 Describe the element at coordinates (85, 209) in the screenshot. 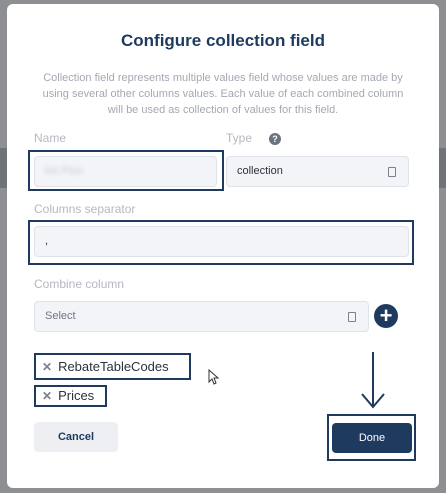

I see `separator-label: Columns separator` at that location.